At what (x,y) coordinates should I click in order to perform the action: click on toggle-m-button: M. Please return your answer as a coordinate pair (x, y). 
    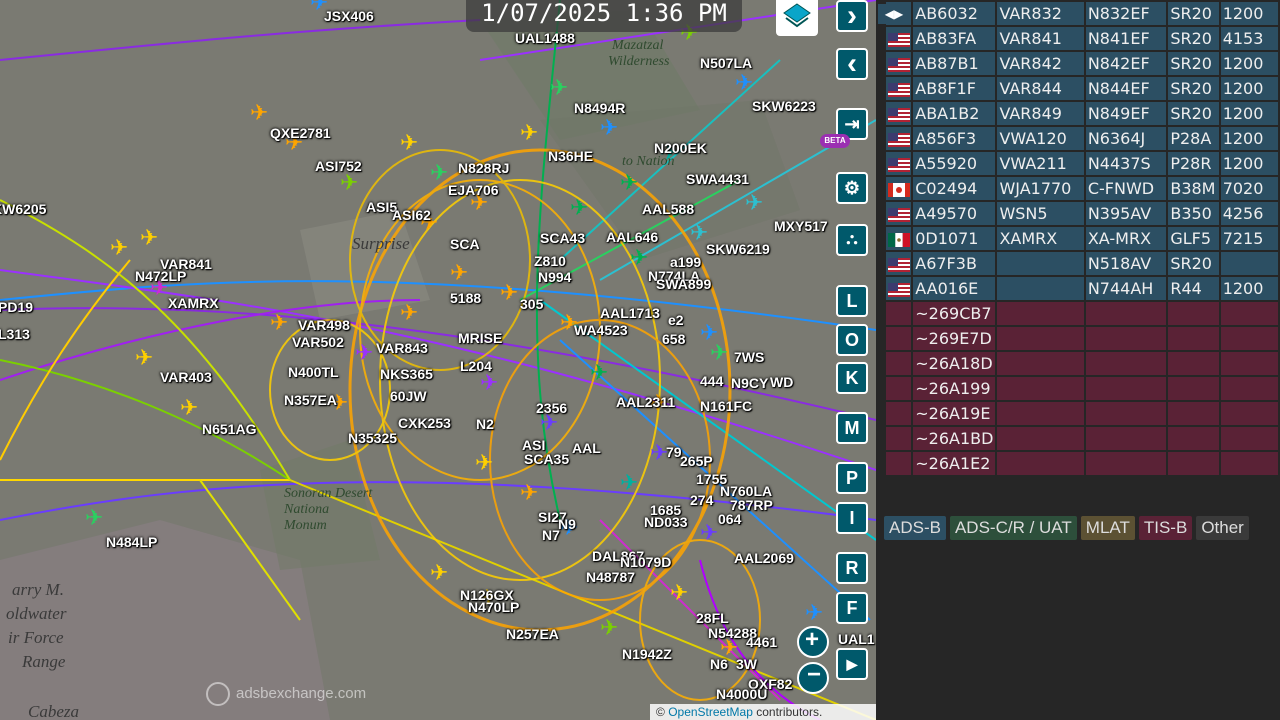
    Looking at the image, I should click on (852, 428).